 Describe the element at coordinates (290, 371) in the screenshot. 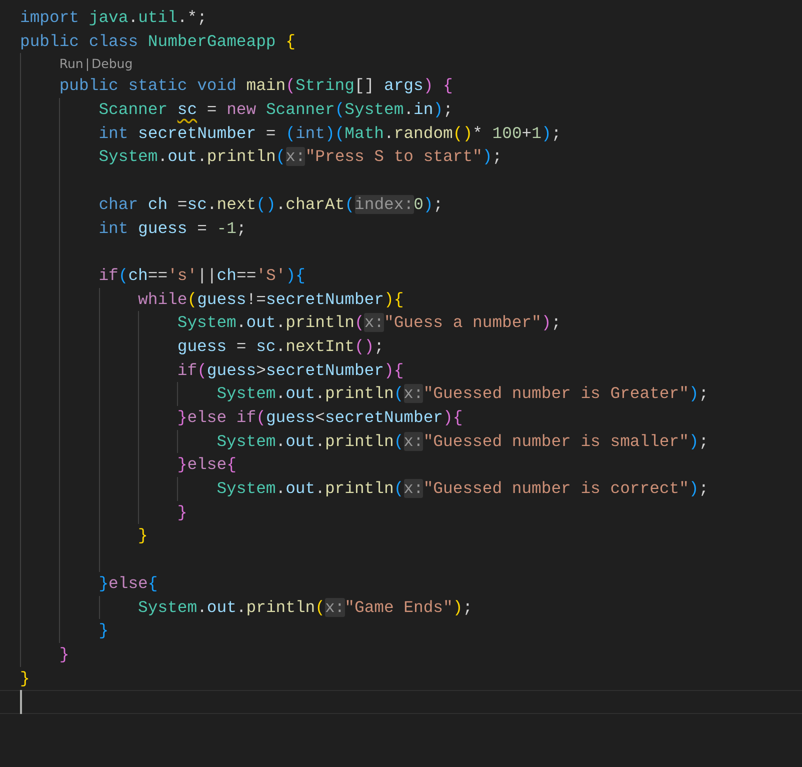

I see `code-line: if(guess>secretNumber){` at that location.